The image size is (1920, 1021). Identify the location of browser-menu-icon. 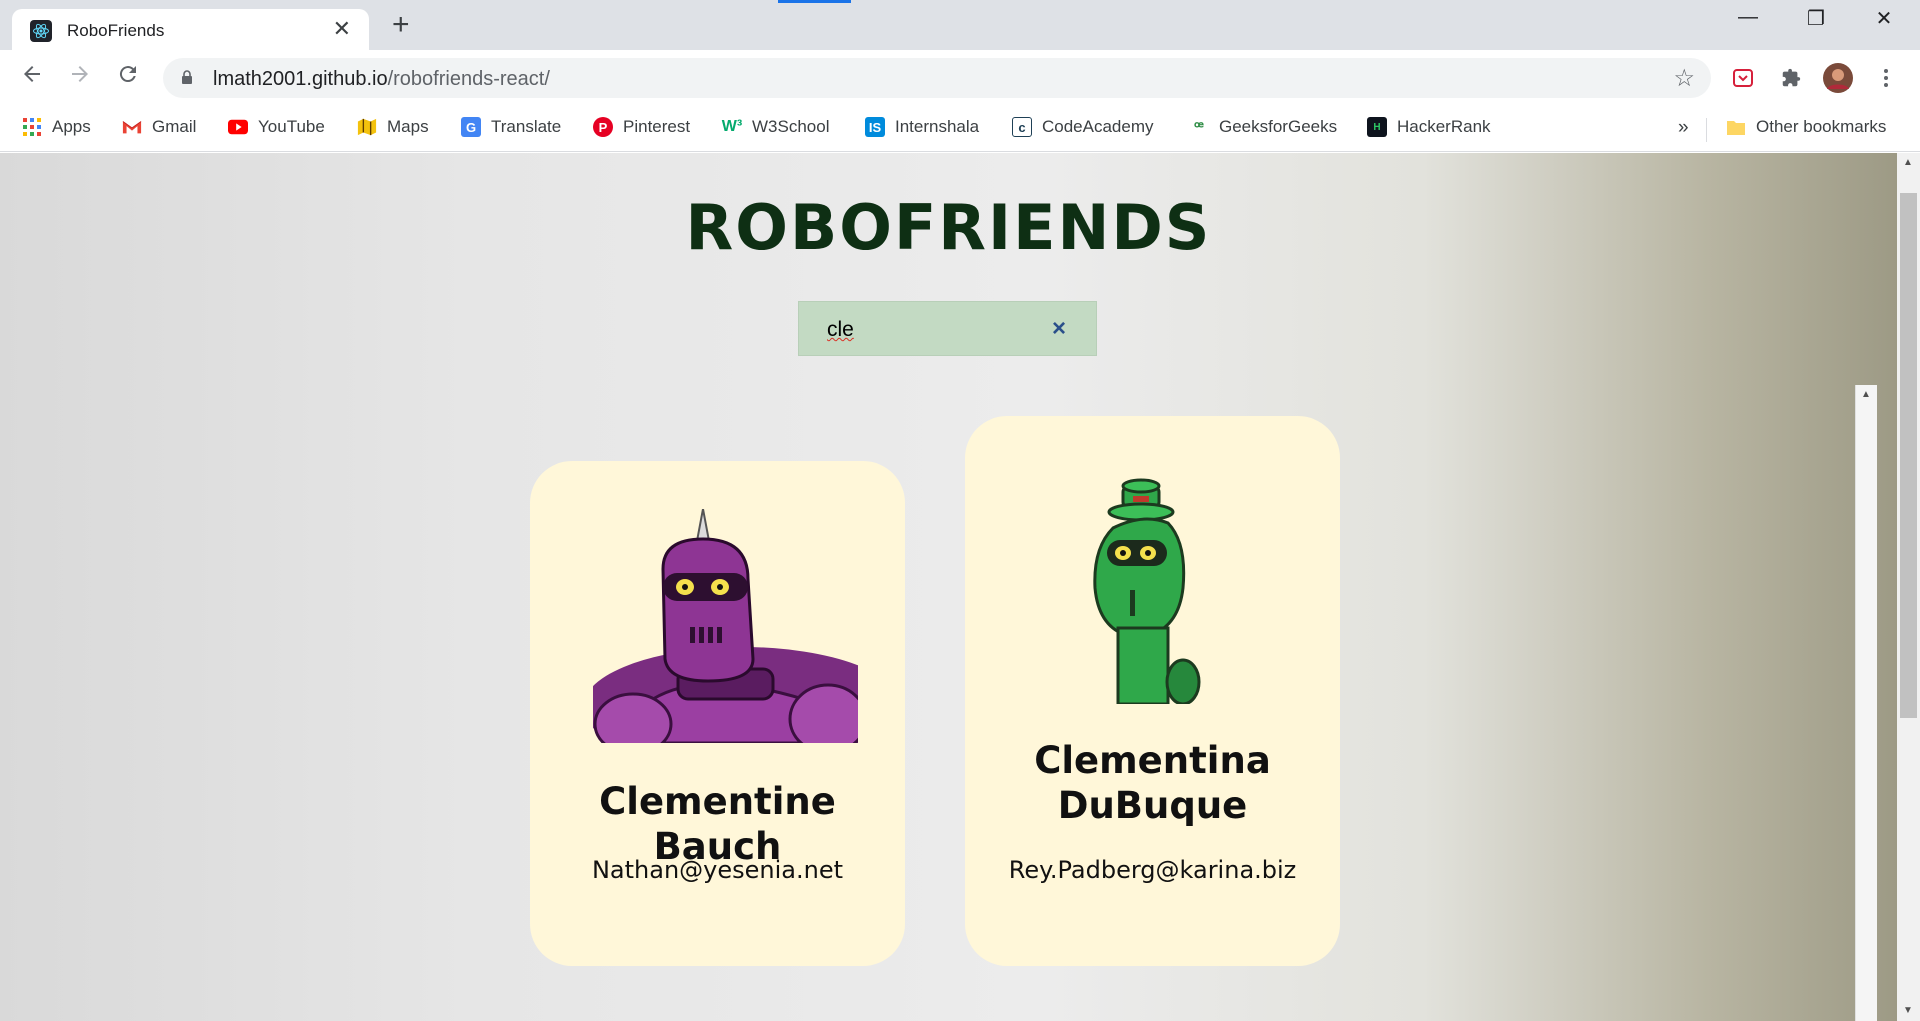
(1886, 78).